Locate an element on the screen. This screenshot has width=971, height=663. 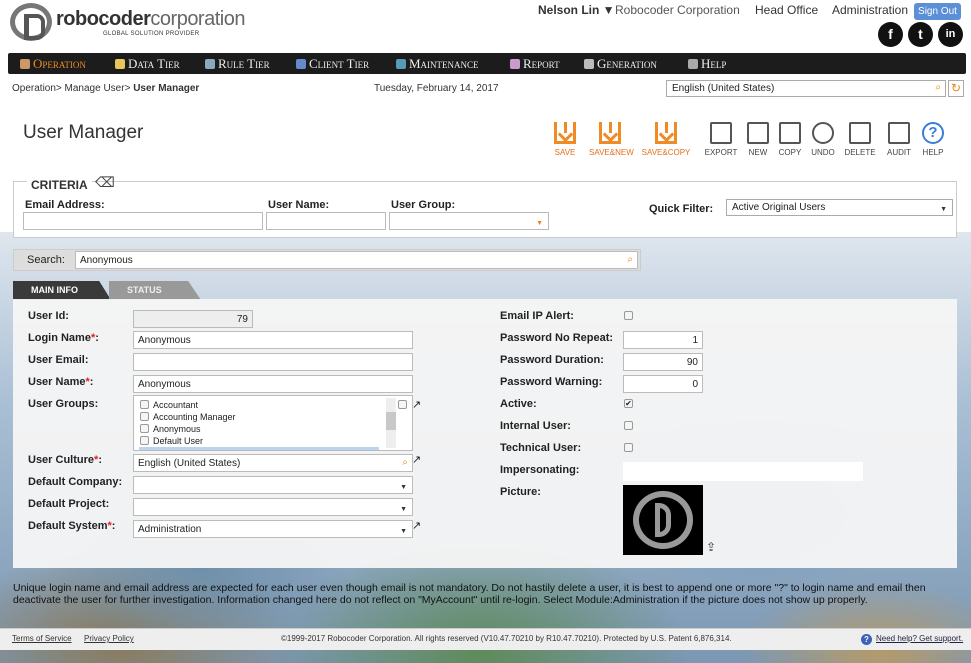
active-checkbox: ✔ is located at coordinates (628, 403).